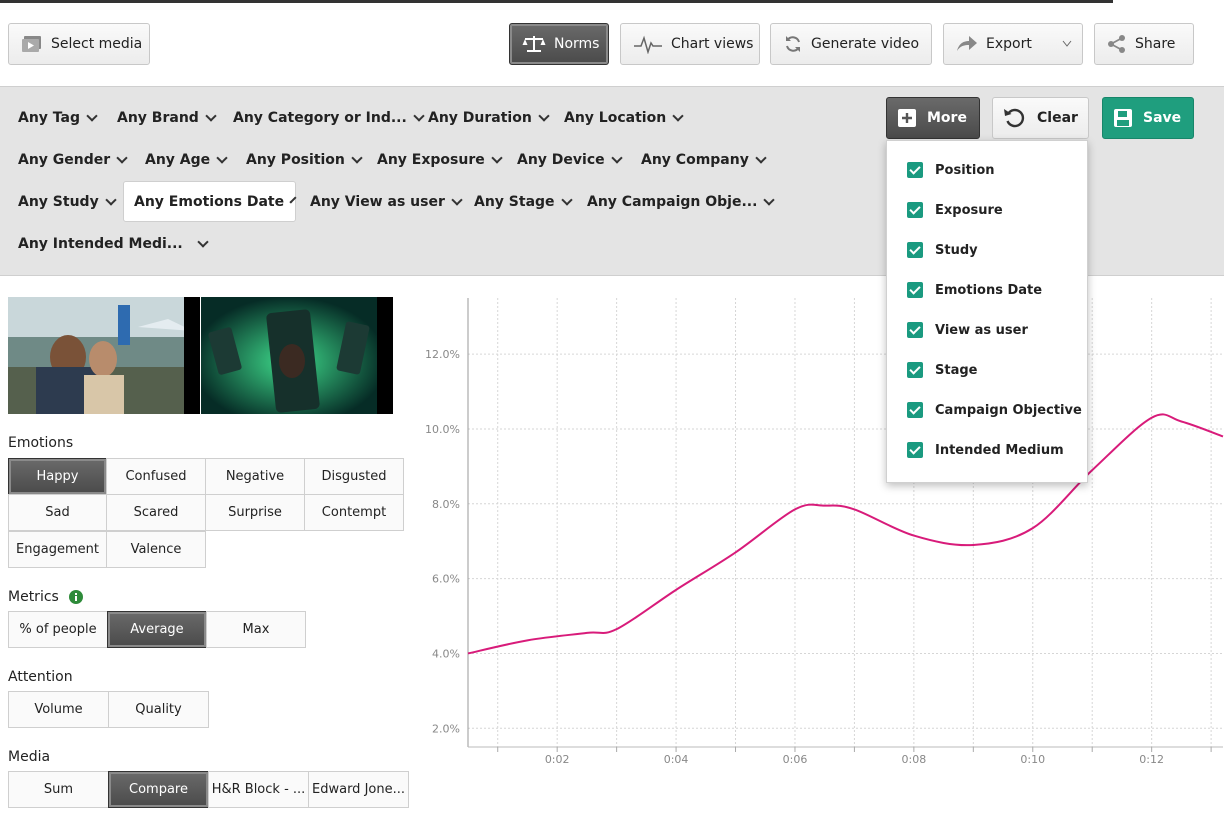 The height and width of the screenshot is (816, 1224). What do you see at coordinates (974, 290) in the screenshot?
I see `dropdown-option-emotions-date: Emotions Date` at bounding box center [974, 290].